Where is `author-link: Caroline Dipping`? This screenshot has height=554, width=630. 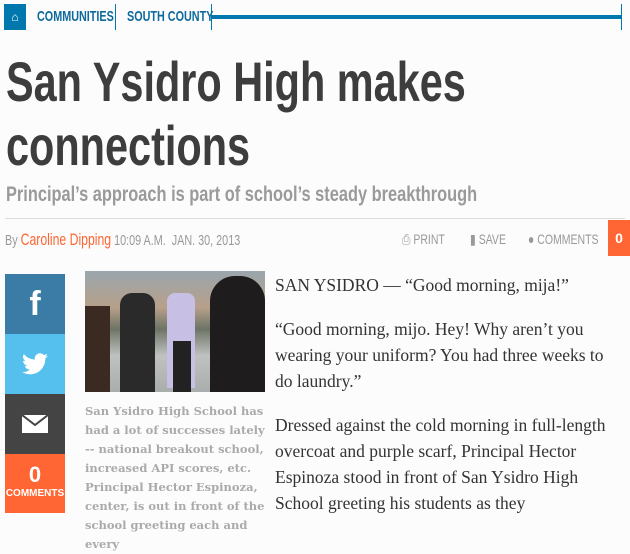 author-link: Caroline Dipping is located at coordinates (66, 239).